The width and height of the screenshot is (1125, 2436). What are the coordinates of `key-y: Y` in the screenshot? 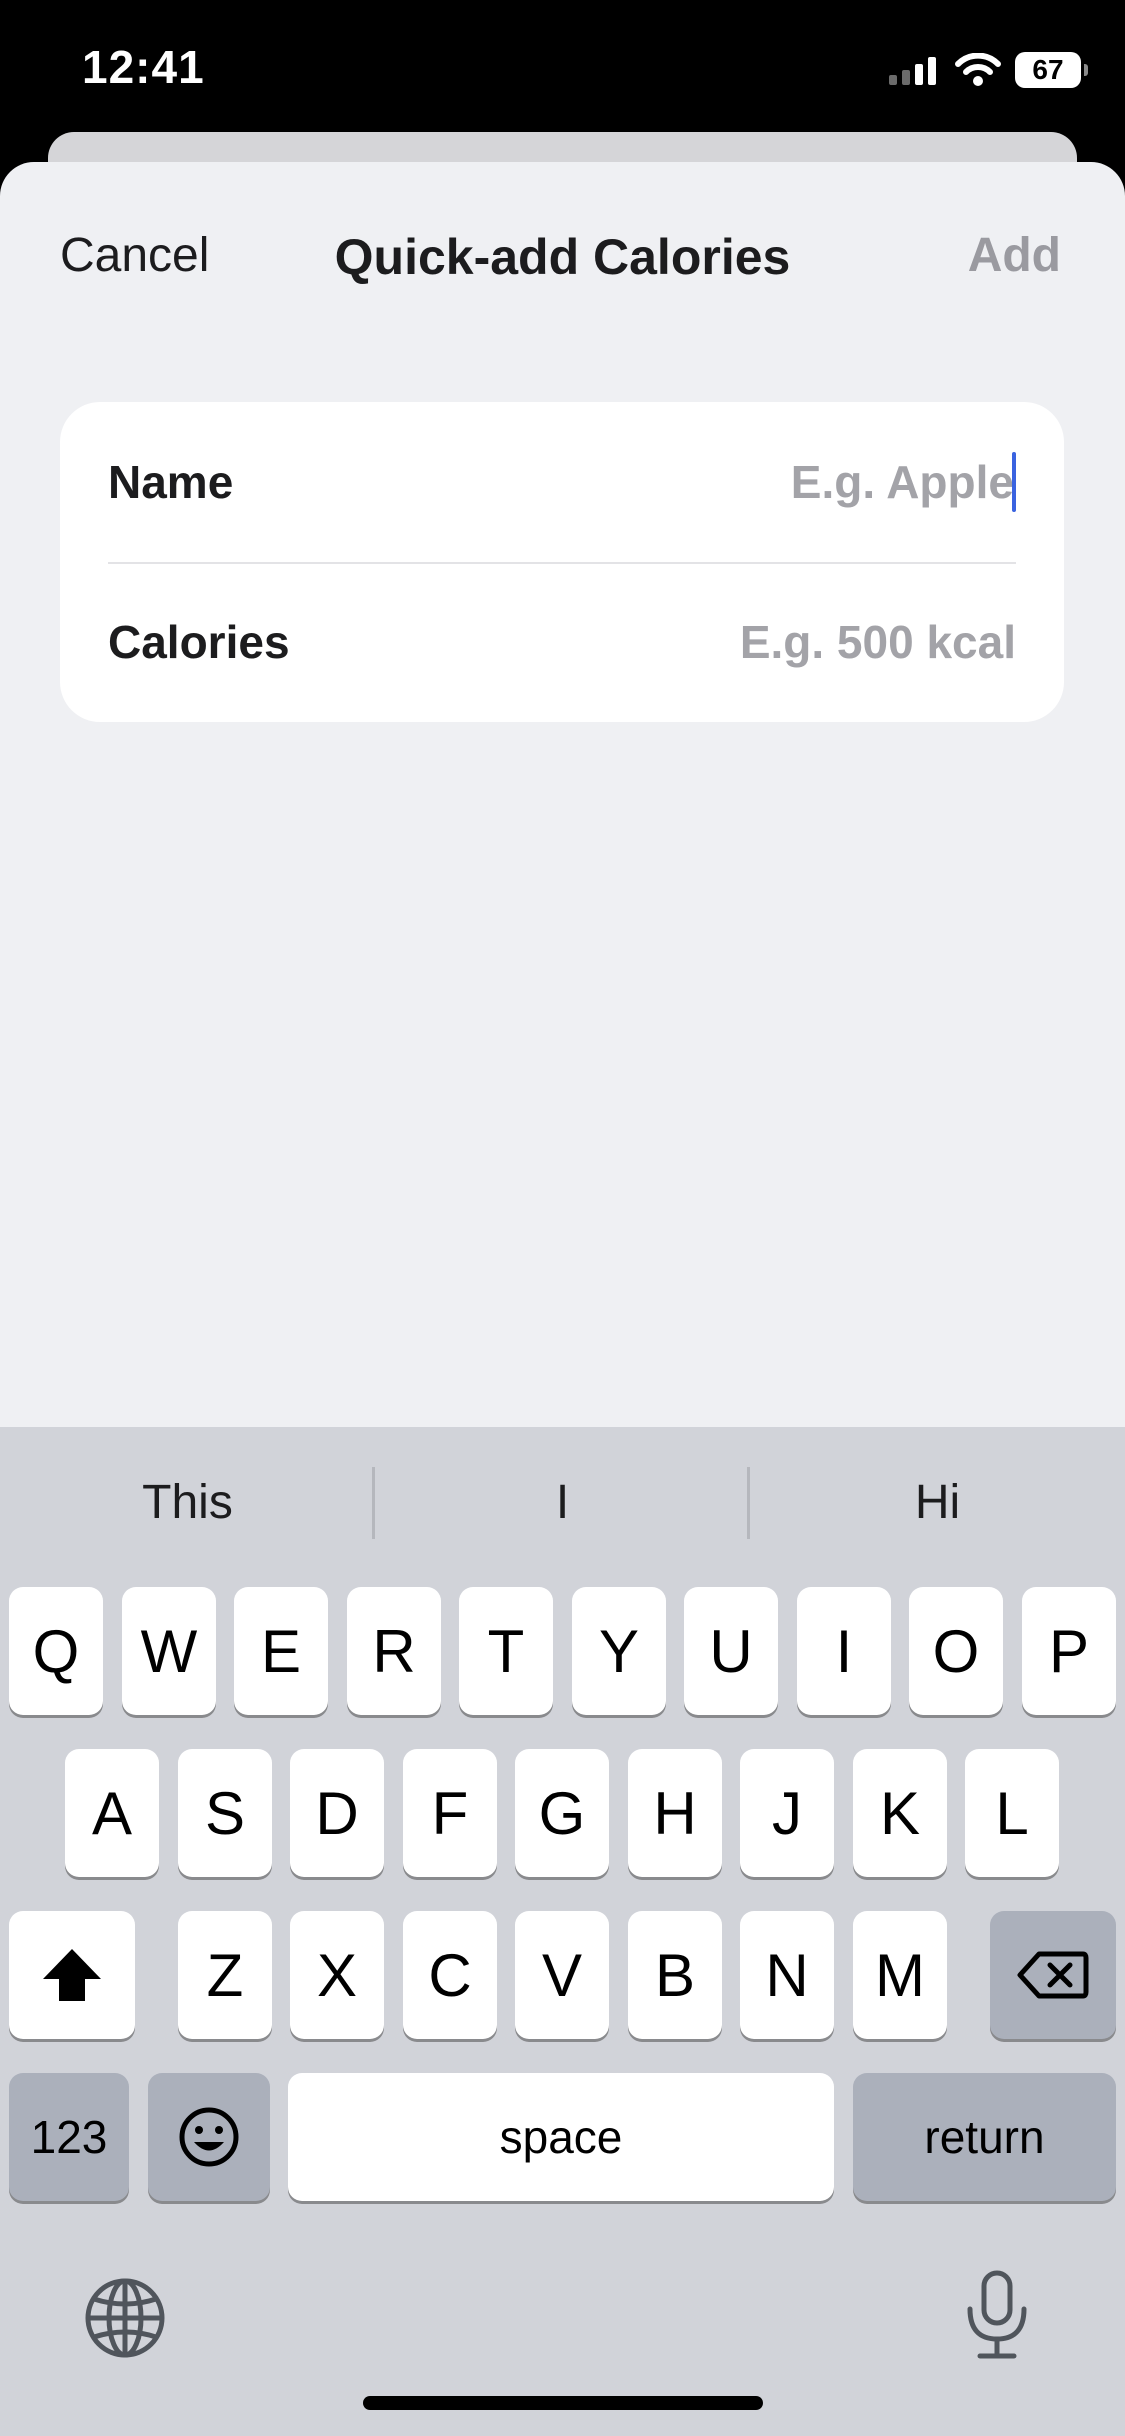 It's located at (619, 1651).